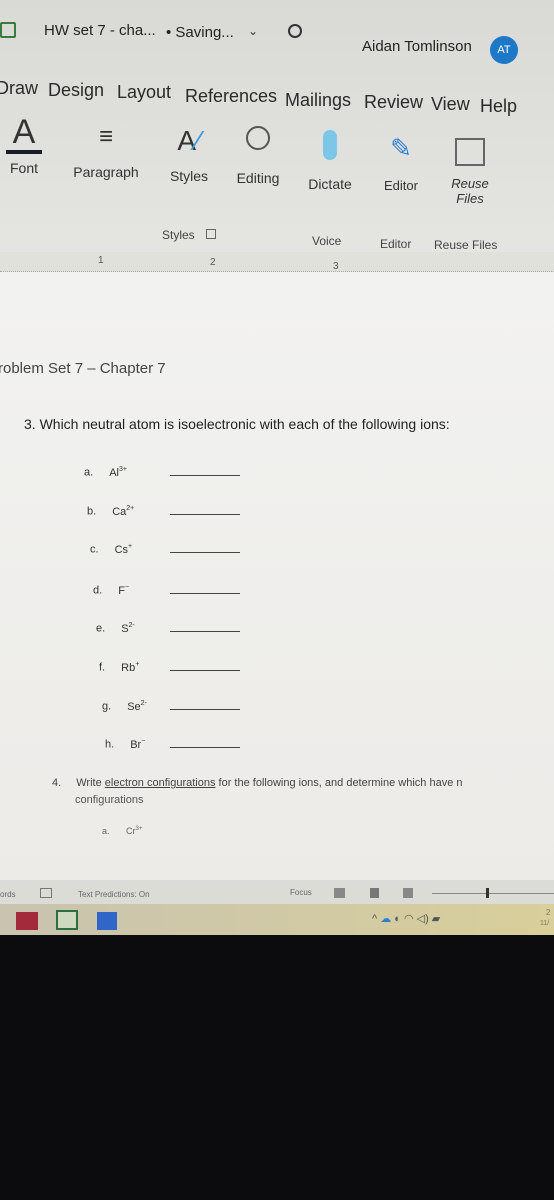  What do you see at coordinates (504, 50) in the screenshot?
I see `avatar: AT` at bounding box center [504, 50].